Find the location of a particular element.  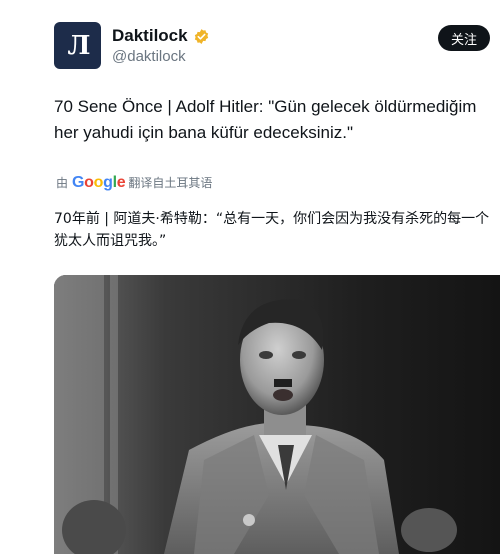

translated-by-google: 由 Google 翻译自土耳其语 is located at coordinates (134, 183).